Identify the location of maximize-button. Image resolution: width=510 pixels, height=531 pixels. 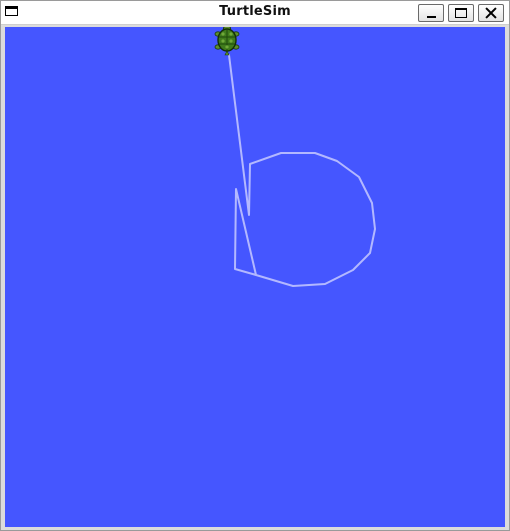
(461, 13).